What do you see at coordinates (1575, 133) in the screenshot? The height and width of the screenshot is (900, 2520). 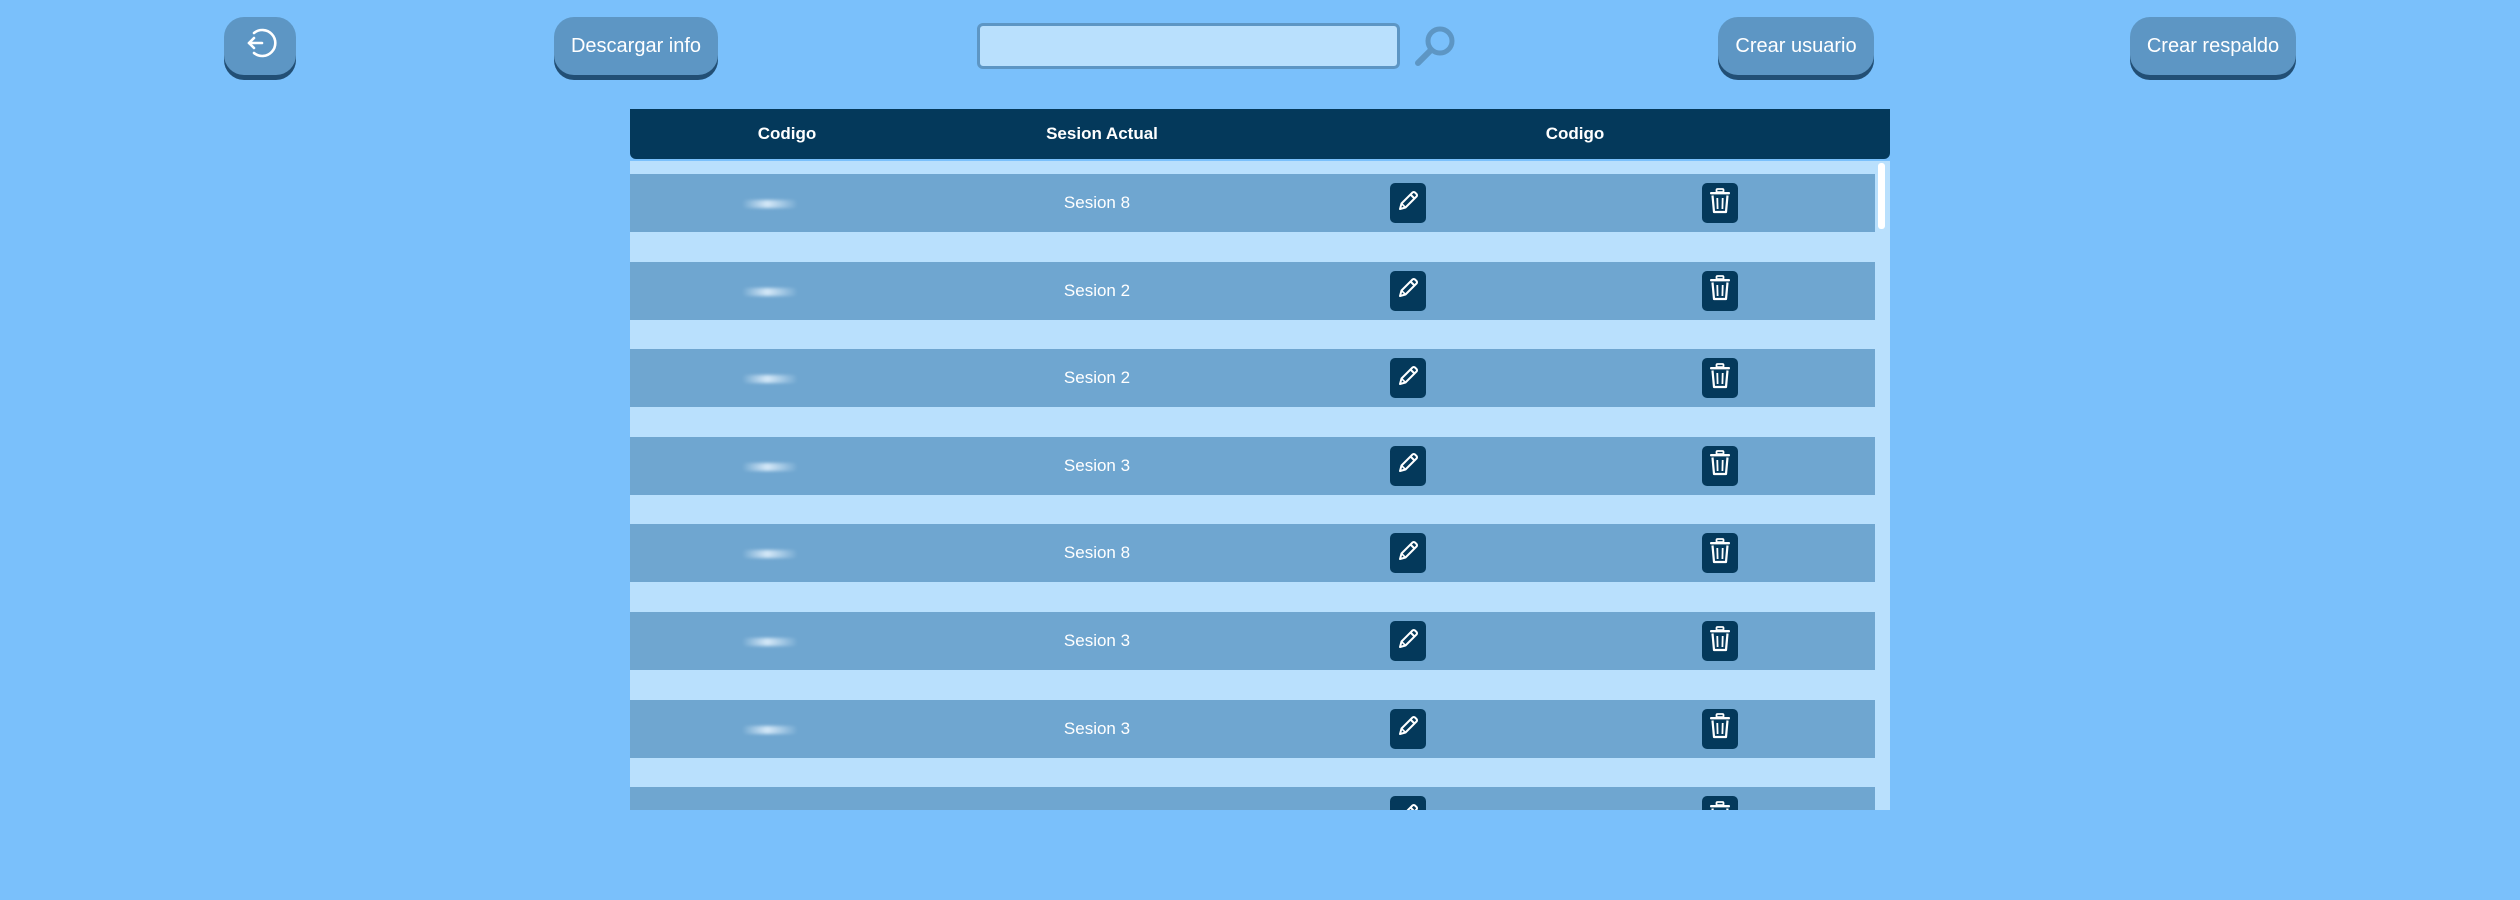 I see `header-code-actions: Codigo` at bounding box center [1575, 133].